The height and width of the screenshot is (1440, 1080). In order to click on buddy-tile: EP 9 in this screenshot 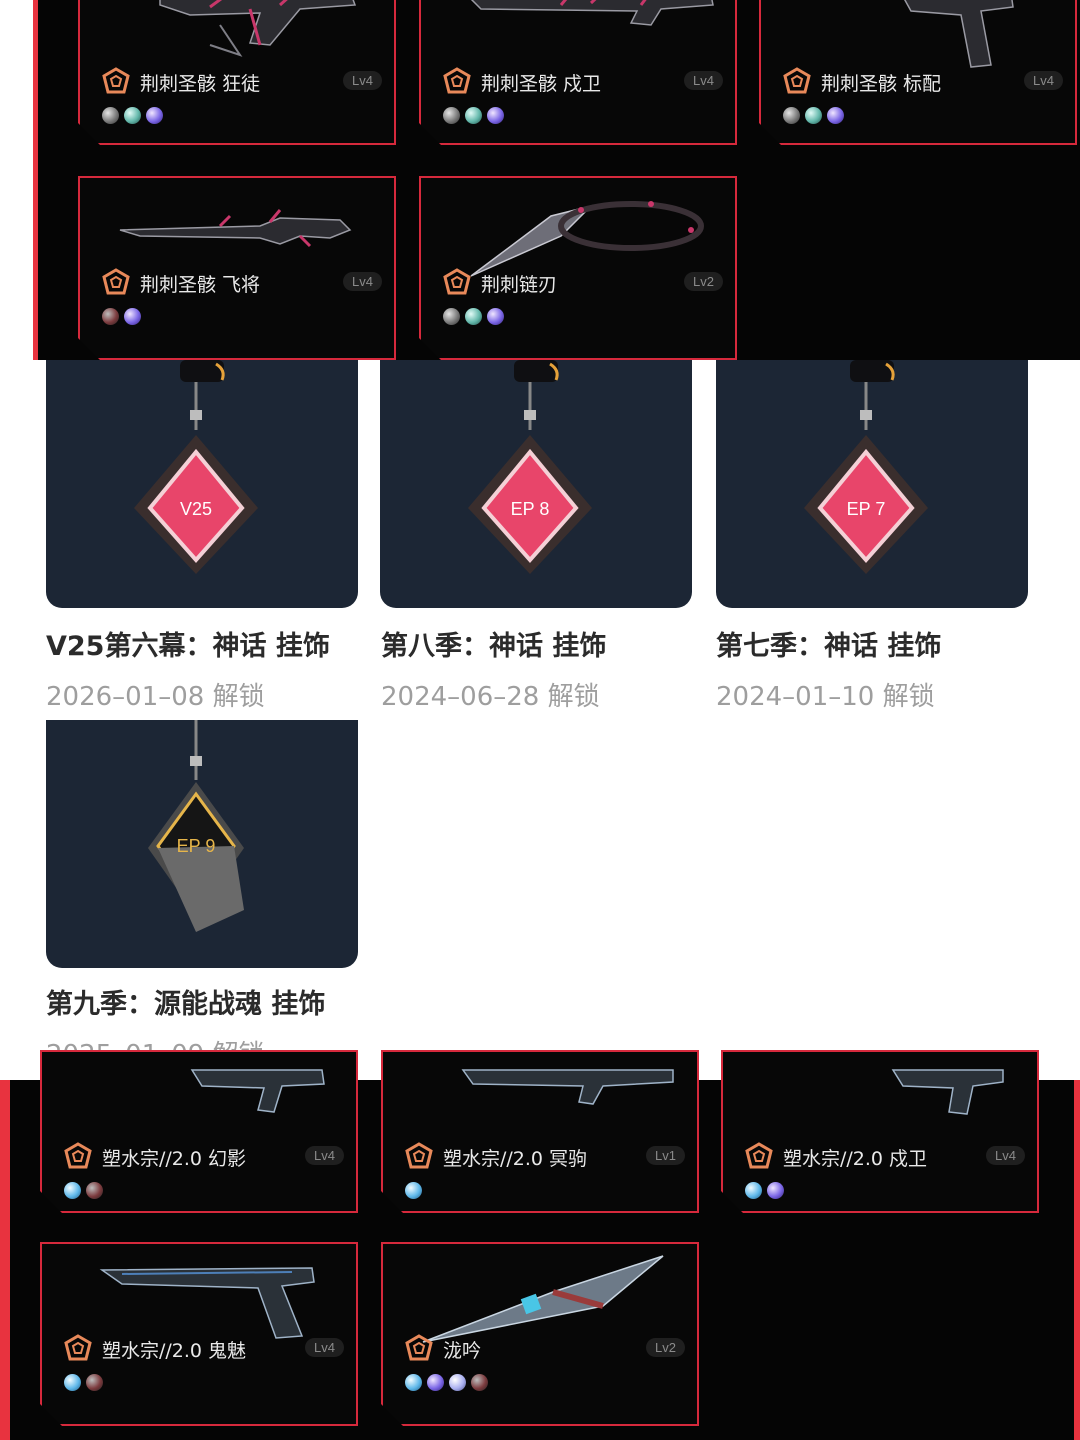, I will do `click(202, 844)`.